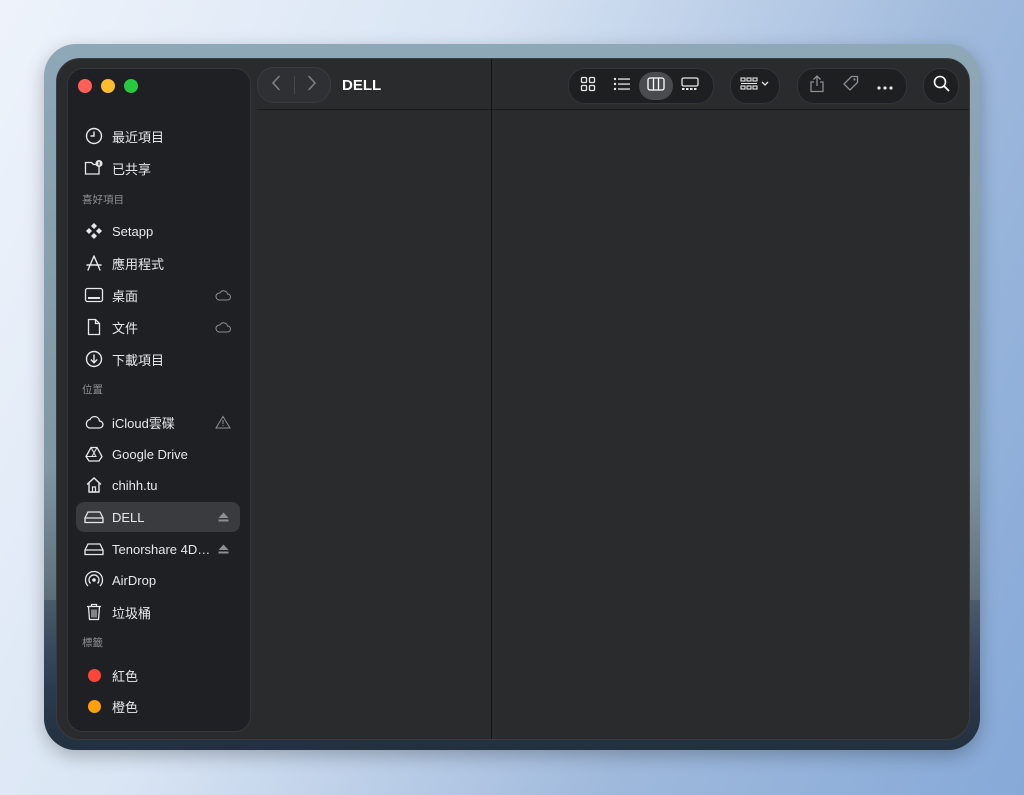 This screenshot has height=795, width=1024. What do you see at coordinates (92, 643) in the screenshot?
I see `tags-section-header: 標籤` at bounding box center [92, 643].